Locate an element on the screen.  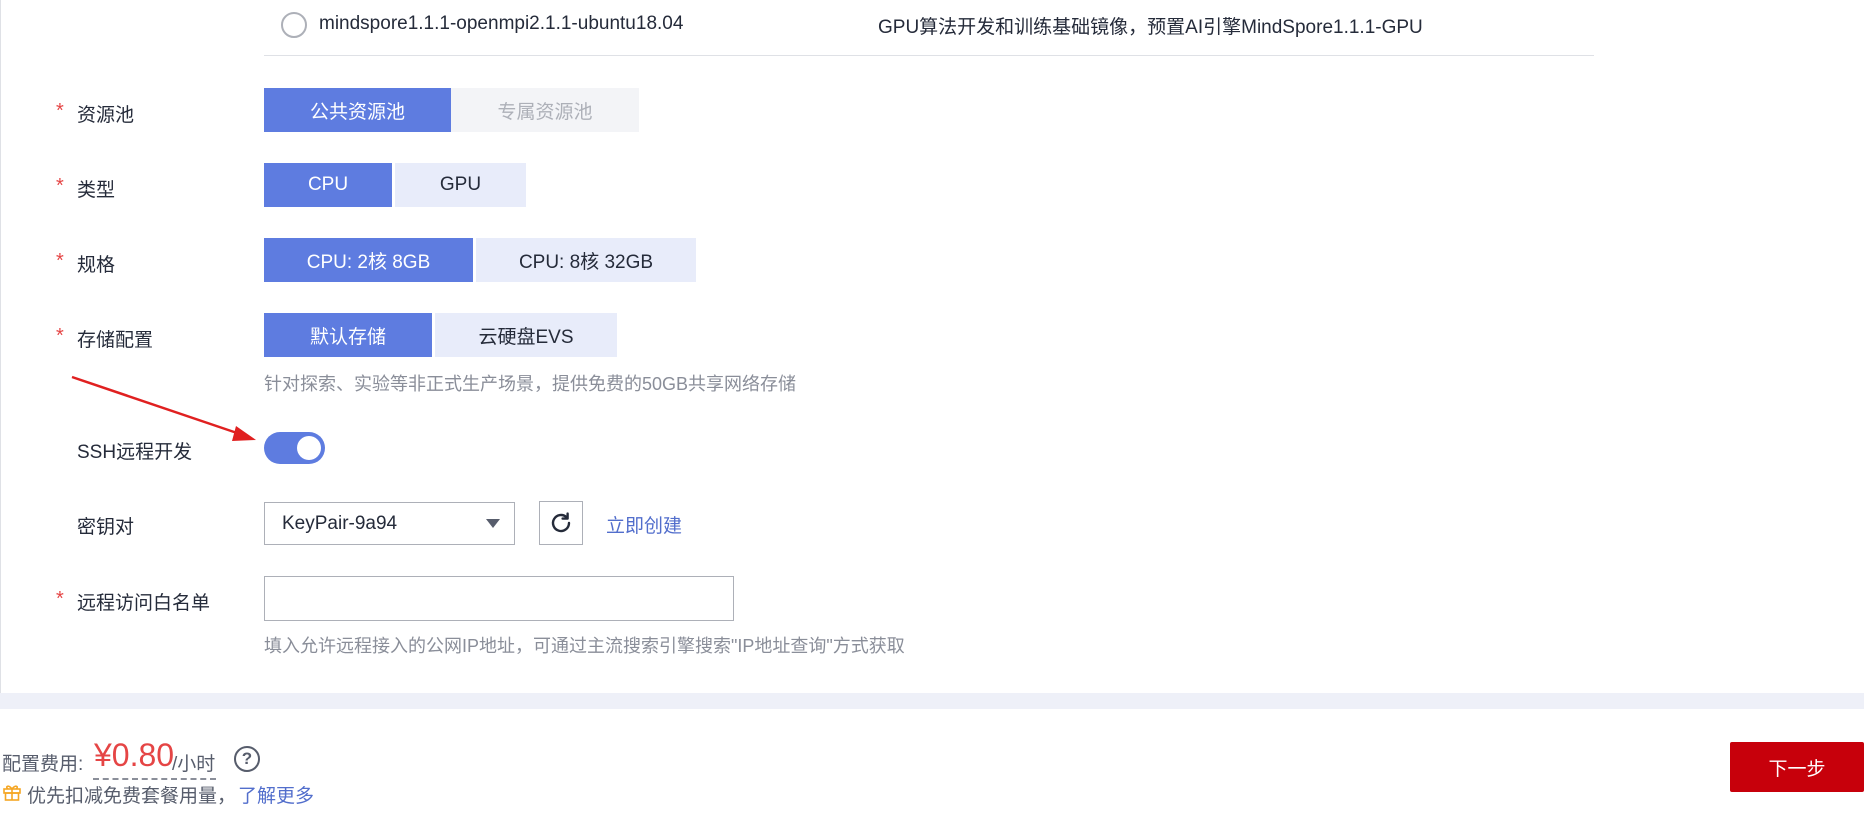
image-name: mindspore1.1.1-openmpi2.1.1-ubuntu18.04 is located at coordinates (501, 23).